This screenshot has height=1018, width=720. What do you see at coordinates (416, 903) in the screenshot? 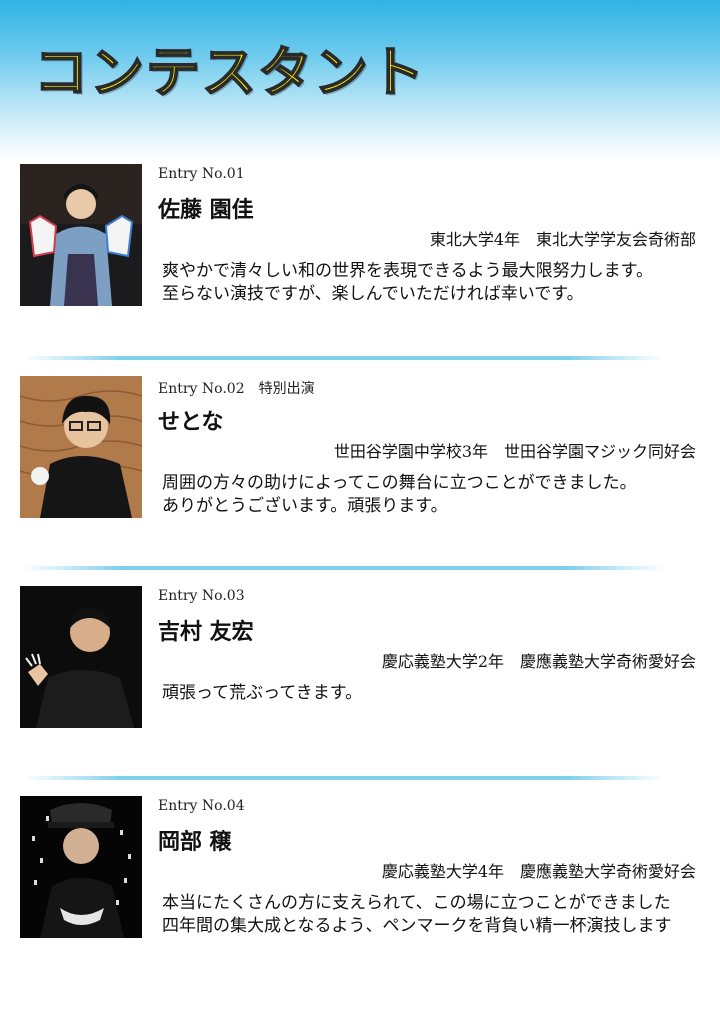
I see `message-line: 本当にたくさんの方に支えられて、この場に立つことができました` at bounding box center [416, 903].